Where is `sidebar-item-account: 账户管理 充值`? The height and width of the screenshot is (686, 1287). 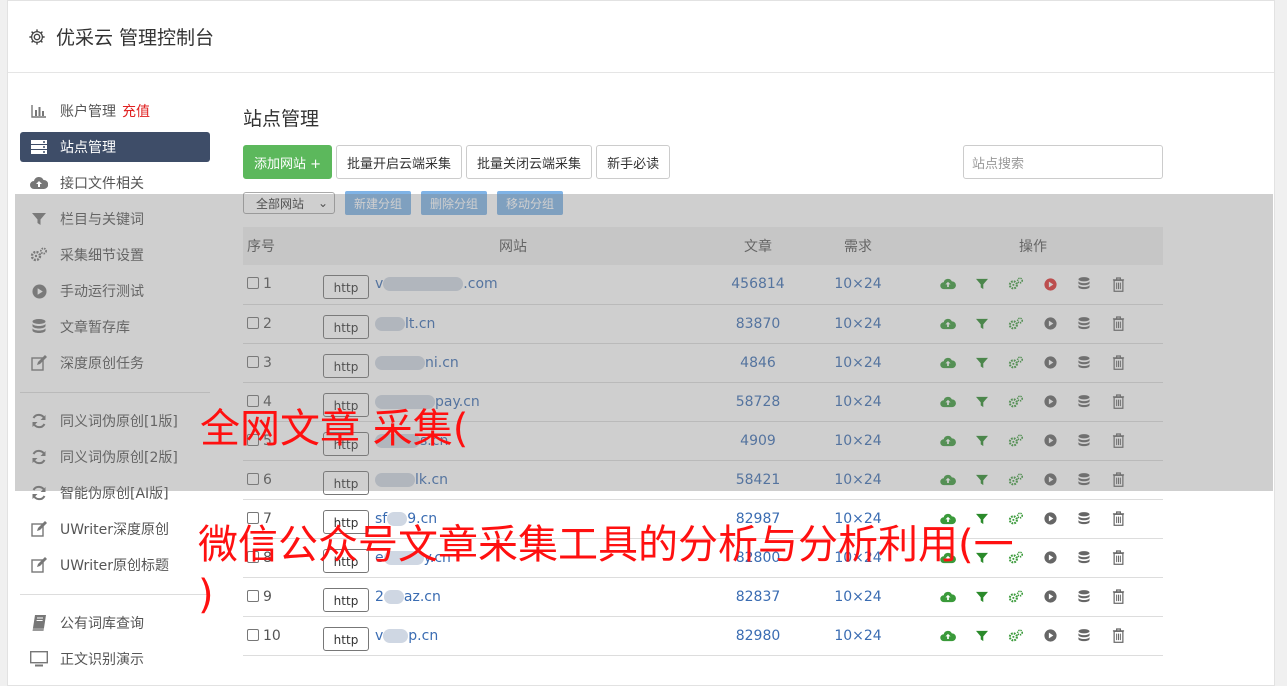
sidebar-item-account: 账户管理 充值 is located at coordinates (115, 111).